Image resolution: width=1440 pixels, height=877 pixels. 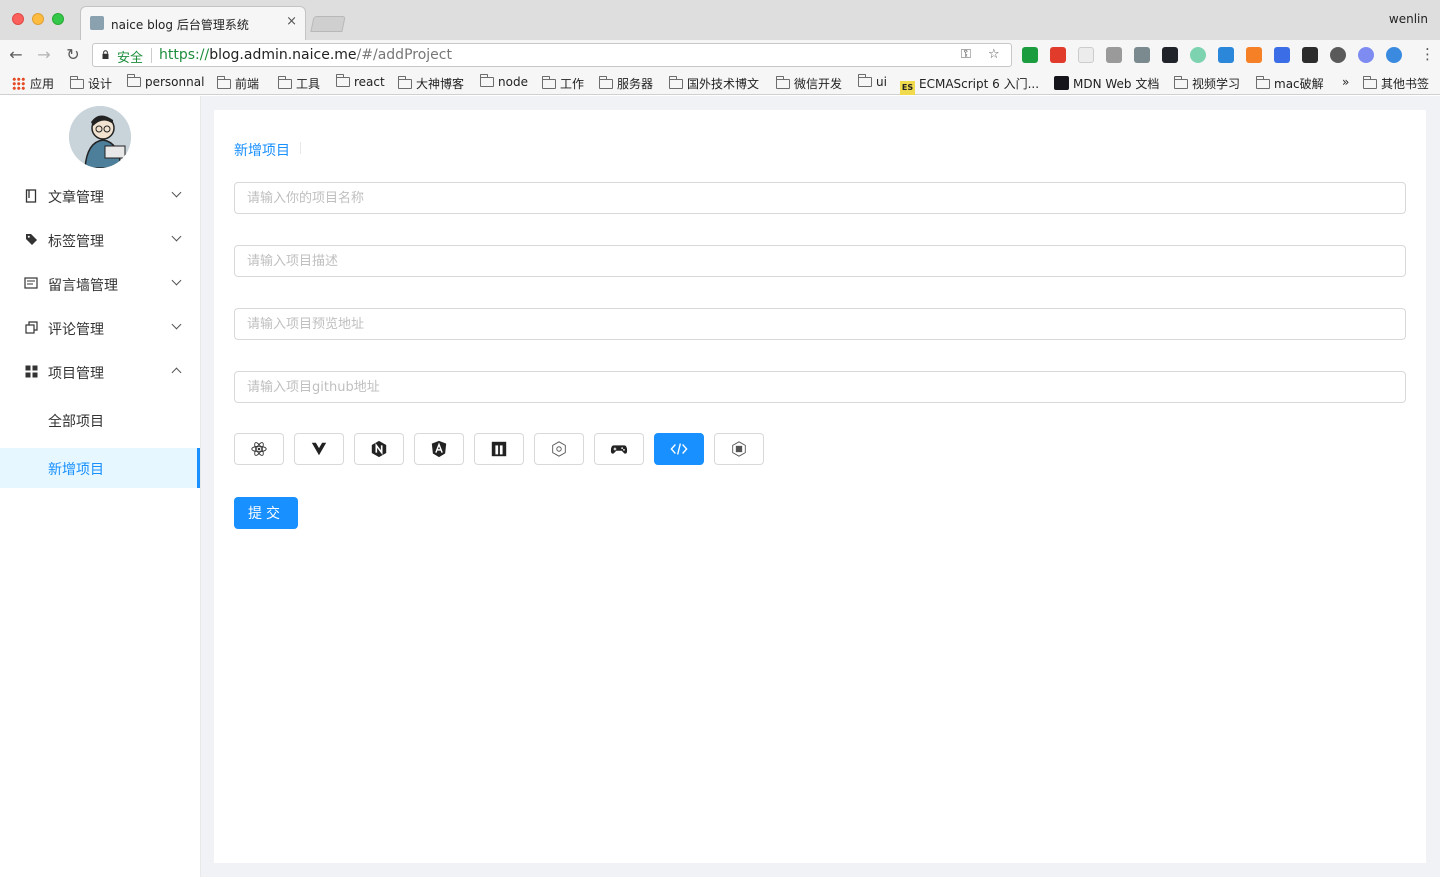 What do you see at coordinates (1106, 83) in the screenshot?
I see `bookmark-mdn: MDN Web 文档` at bounding box center [1106, 83].